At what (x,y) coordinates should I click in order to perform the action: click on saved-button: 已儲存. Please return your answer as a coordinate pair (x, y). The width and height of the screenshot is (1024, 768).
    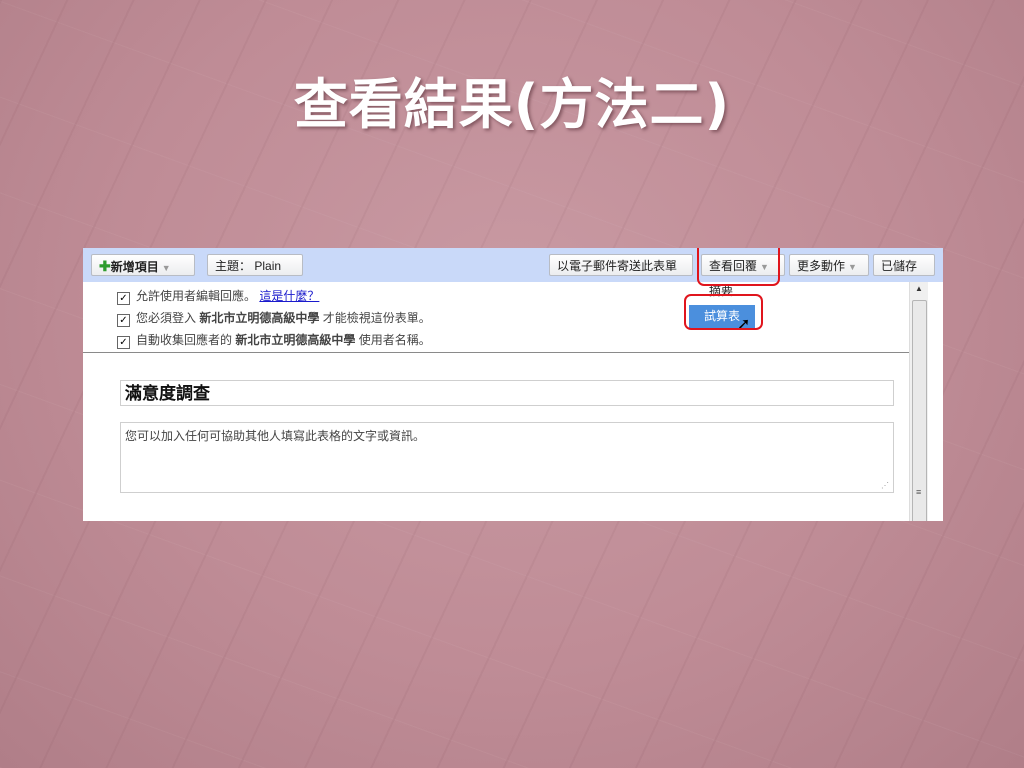
    Looking at the image, I should click on (904, 265).